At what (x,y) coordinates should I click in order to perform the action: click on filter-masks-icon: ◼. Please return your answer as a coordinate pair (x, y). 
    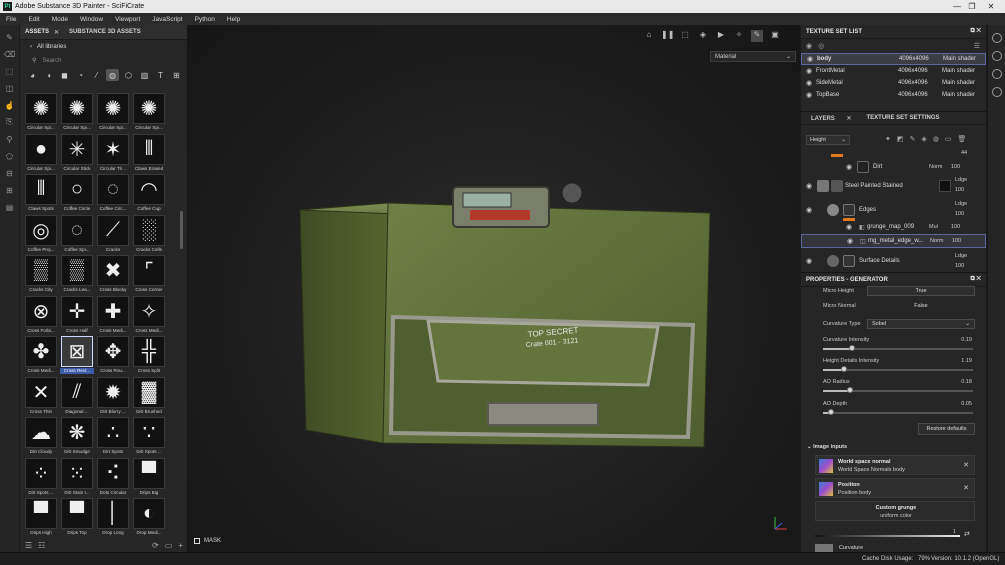
    Looking at the image, I should click on (64, 75).